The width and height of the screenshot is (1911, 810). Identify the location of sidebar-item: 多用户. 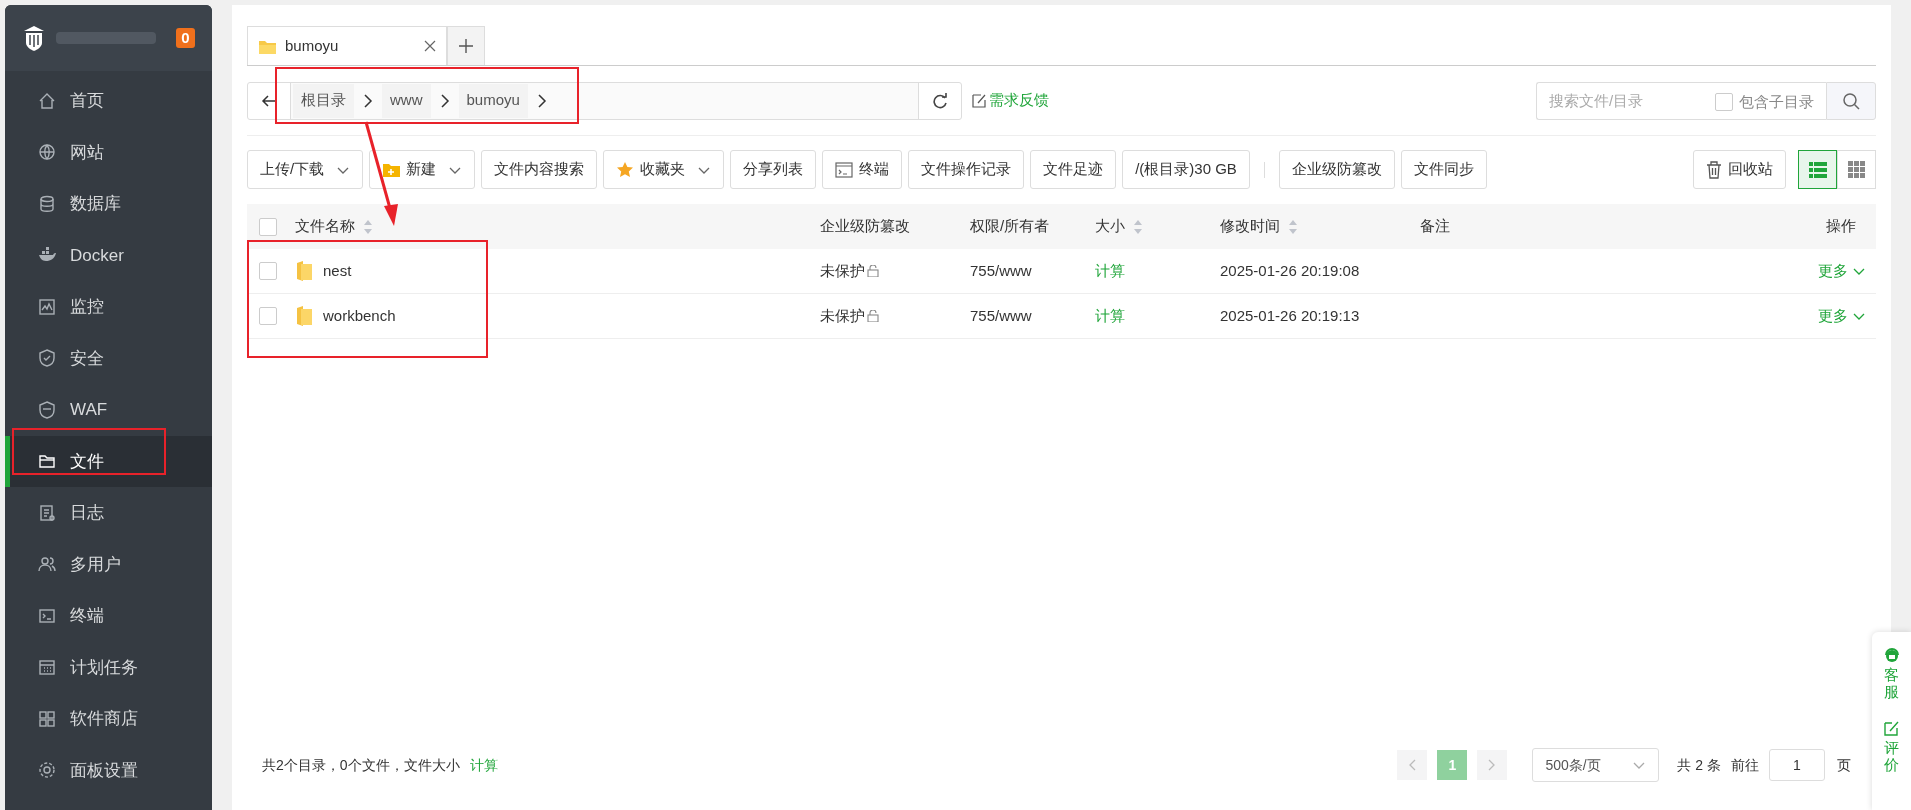
(108, 564).